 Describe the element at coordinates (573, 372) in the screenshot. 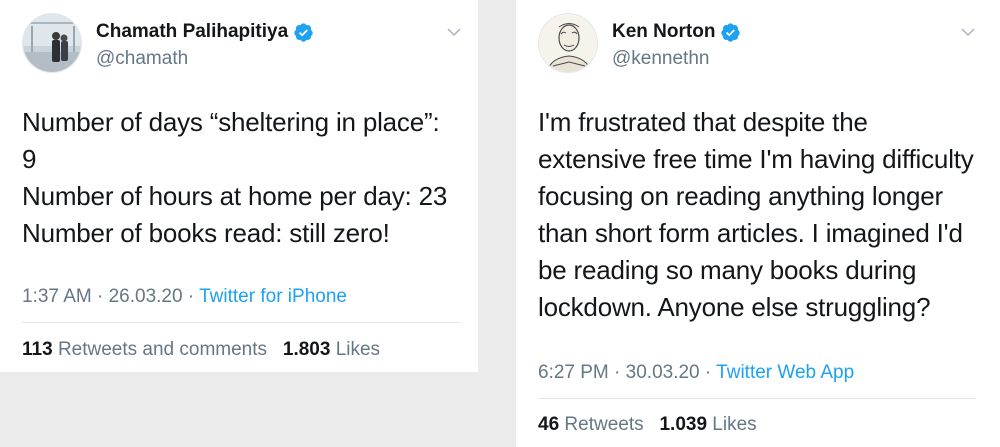

I see `tweet-time: 6:27 PM` at that location.